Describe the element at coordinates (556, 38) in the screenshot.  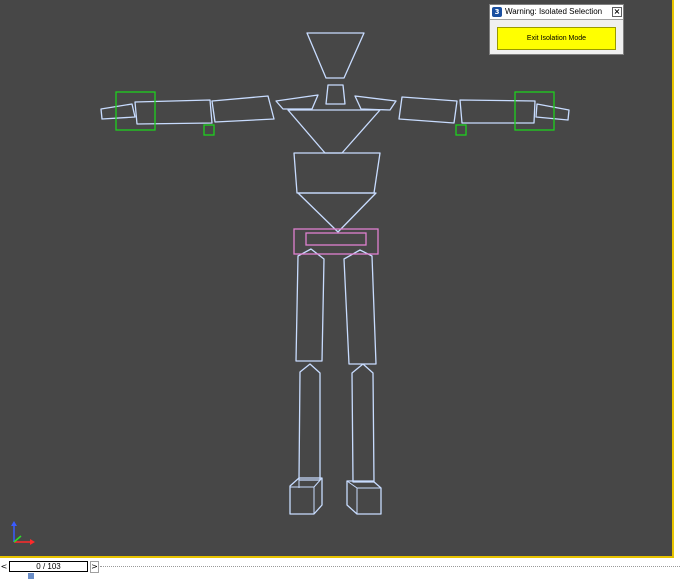
I see `exit-isolation-button: Exit Isolation Mode` at that location.